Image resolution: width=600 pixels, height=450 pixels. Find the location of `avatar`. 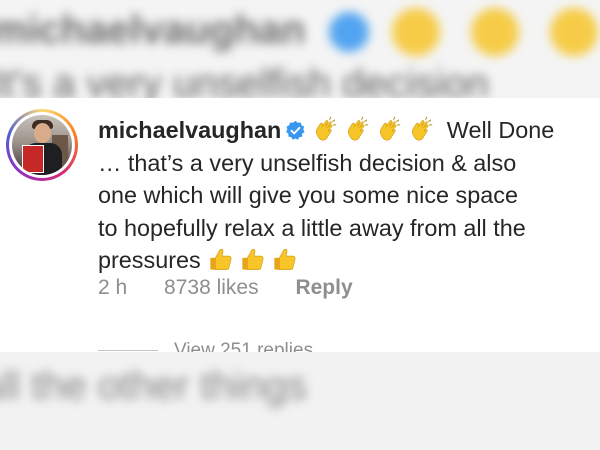

avatar is located at coordinates (42, 145).